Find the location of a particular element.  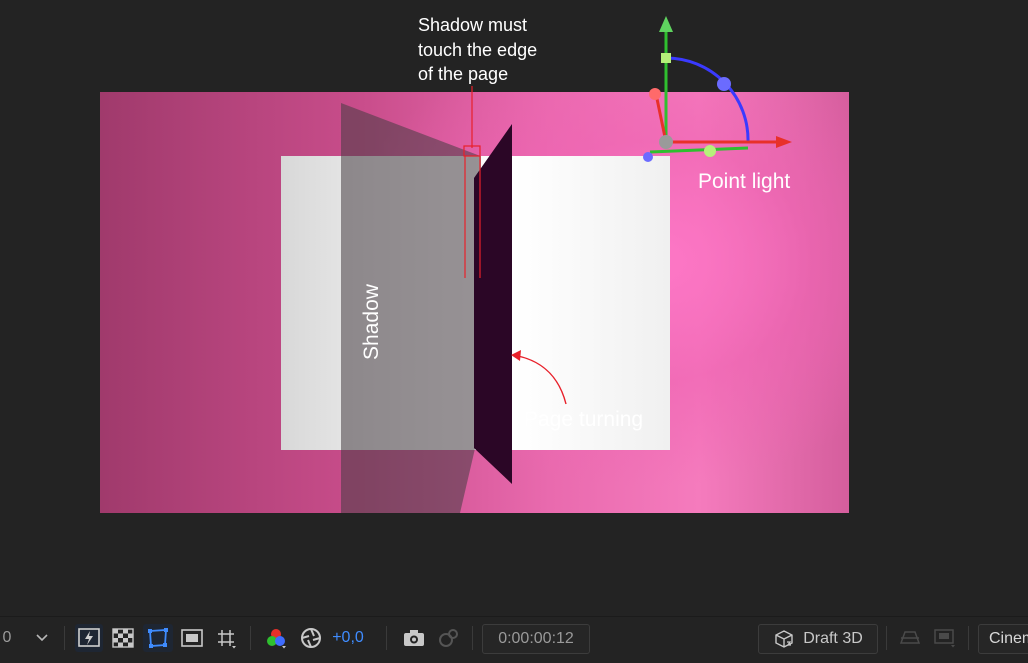

shadow-note: Shadow must touch the edge of the page is located at coordinates (498, 50).